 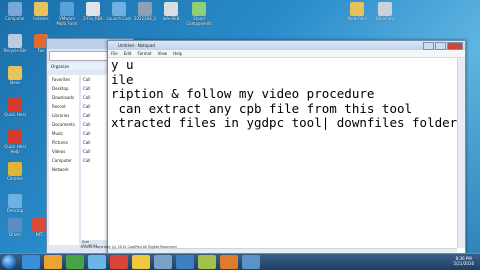 What do you see at coordinates (64, 97) in the screenshot?
I see `nav-item: Downloads` at bounding box center [64, 97].